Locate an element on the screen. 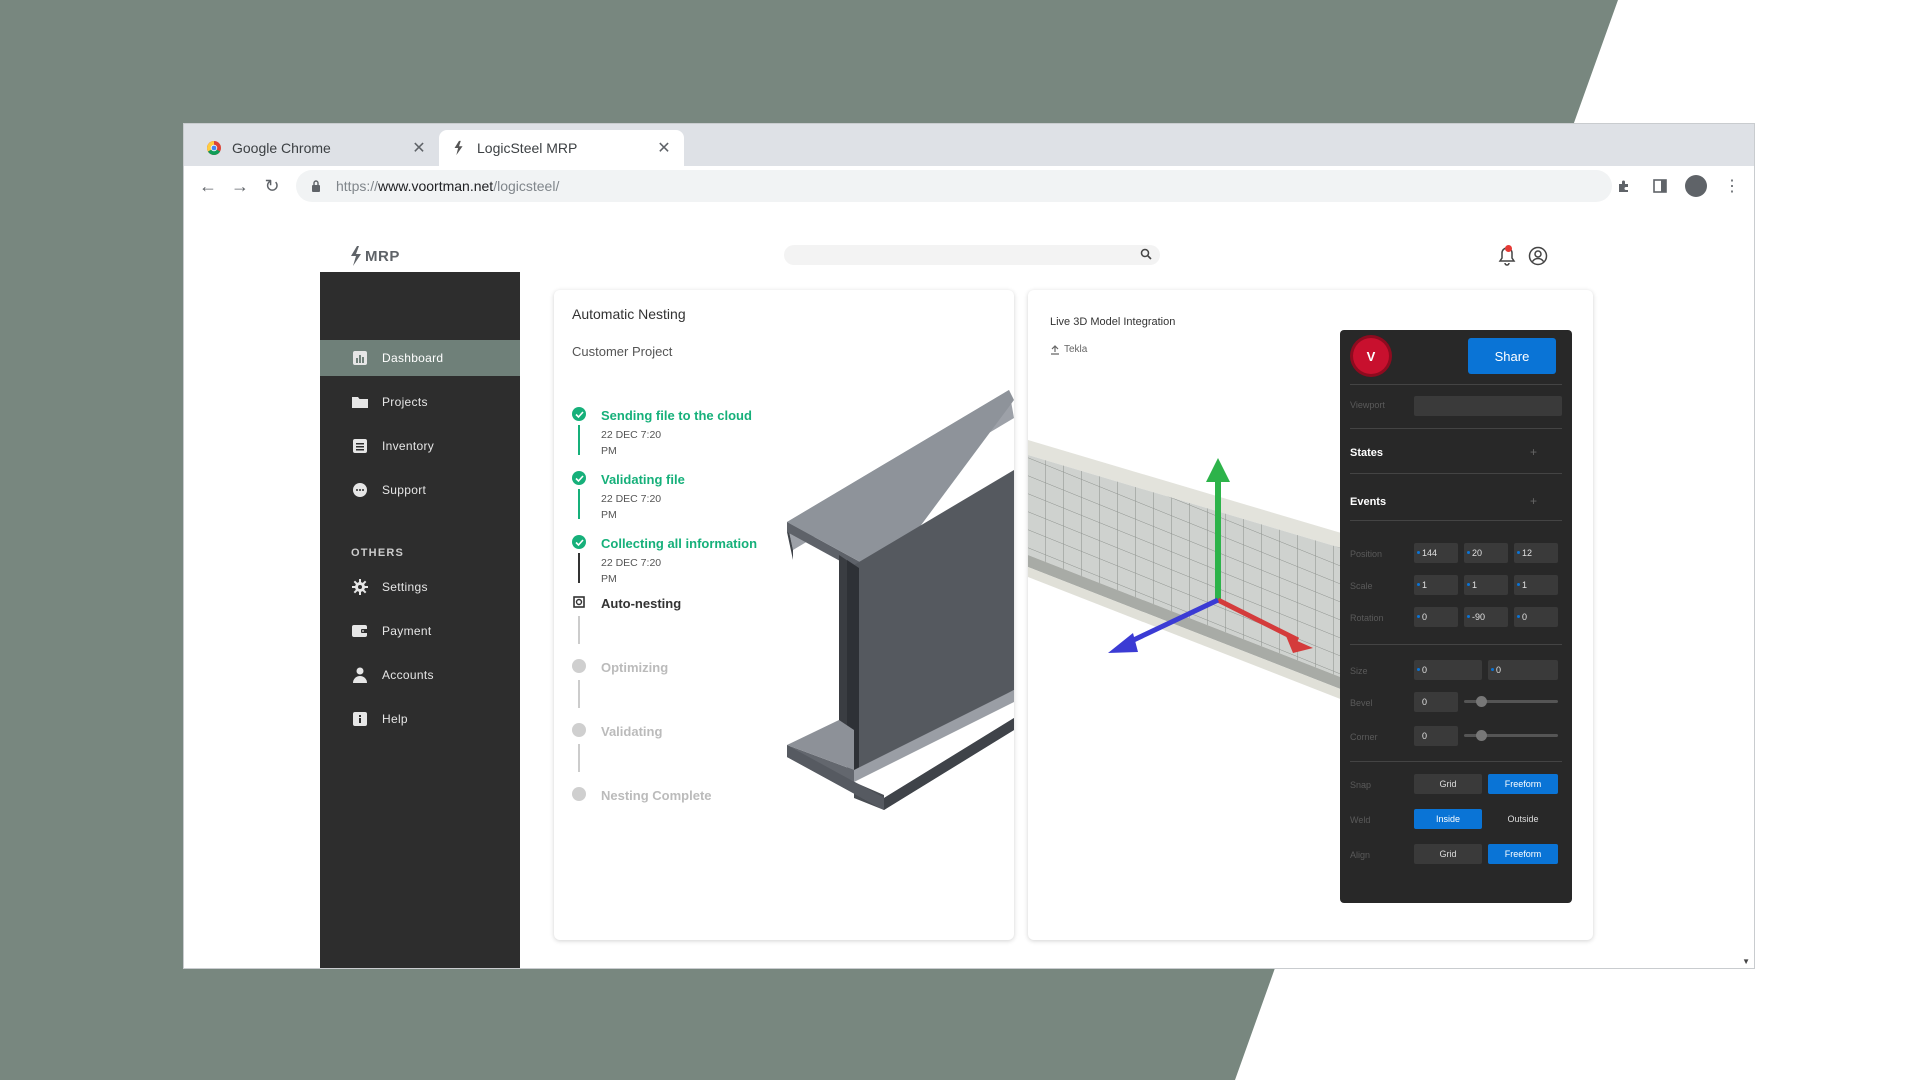 The image size is (1920, 1080). align-label: Align is located at coordinates (1360, 855).